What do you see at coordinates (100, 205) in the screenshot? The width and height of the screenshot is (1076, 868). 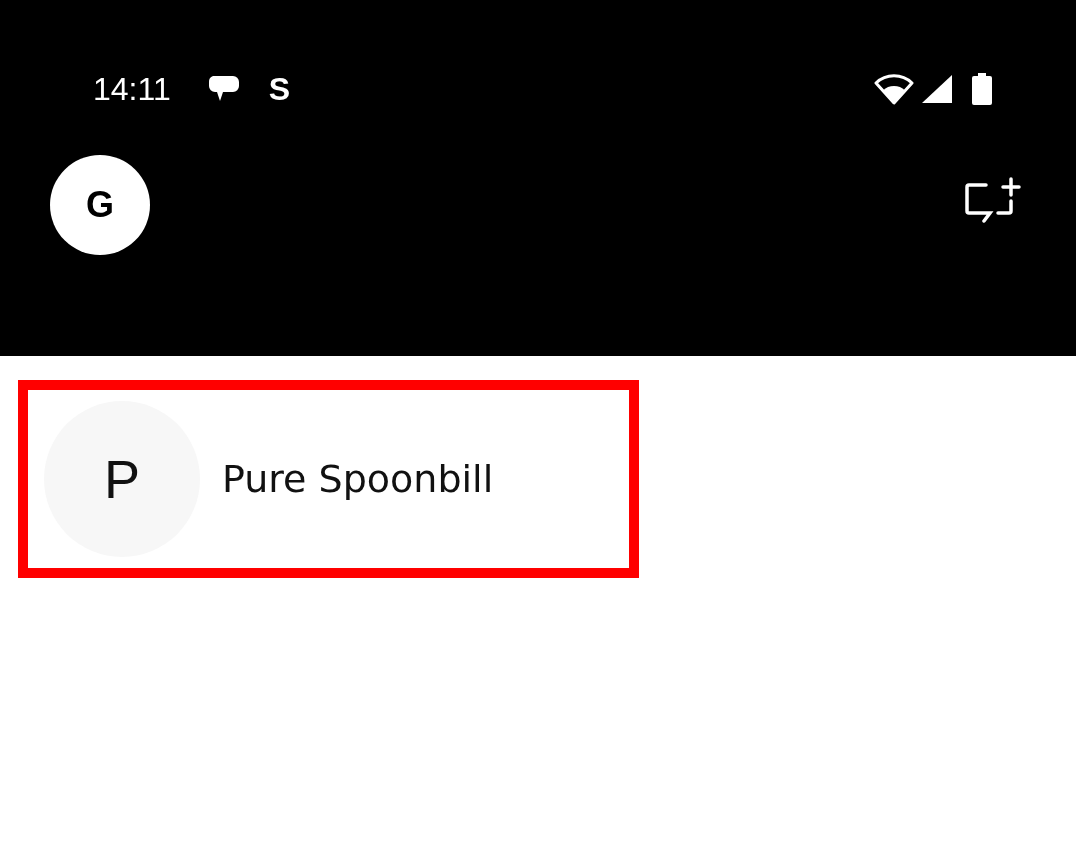 I see `account-avatar: G` at bounding box center [100, 205].